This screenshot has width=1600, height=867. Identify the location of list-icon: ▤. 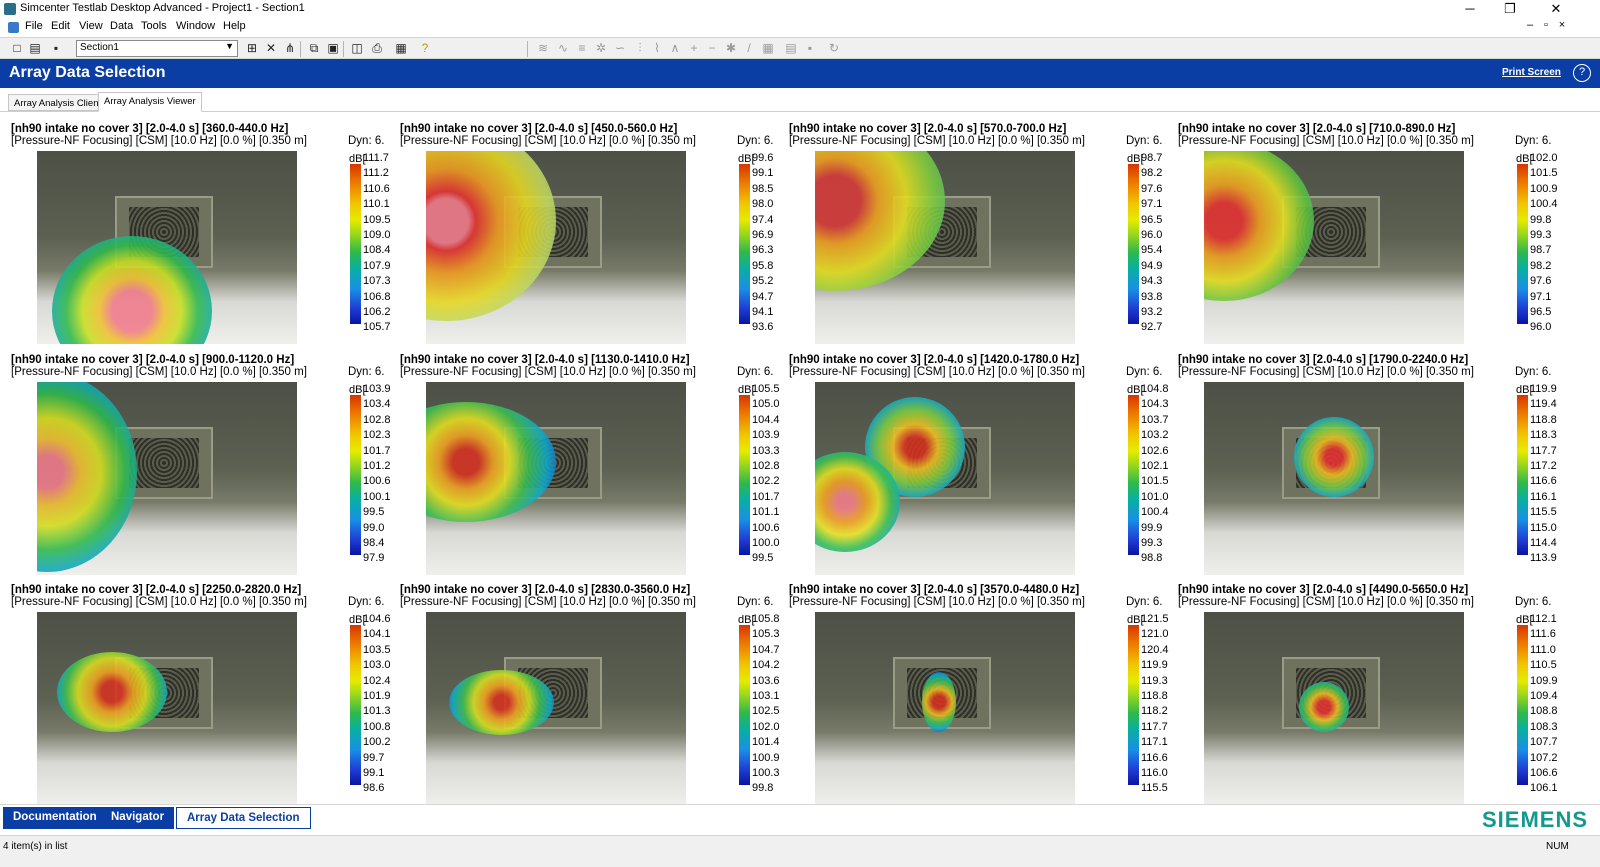
(791, 48).